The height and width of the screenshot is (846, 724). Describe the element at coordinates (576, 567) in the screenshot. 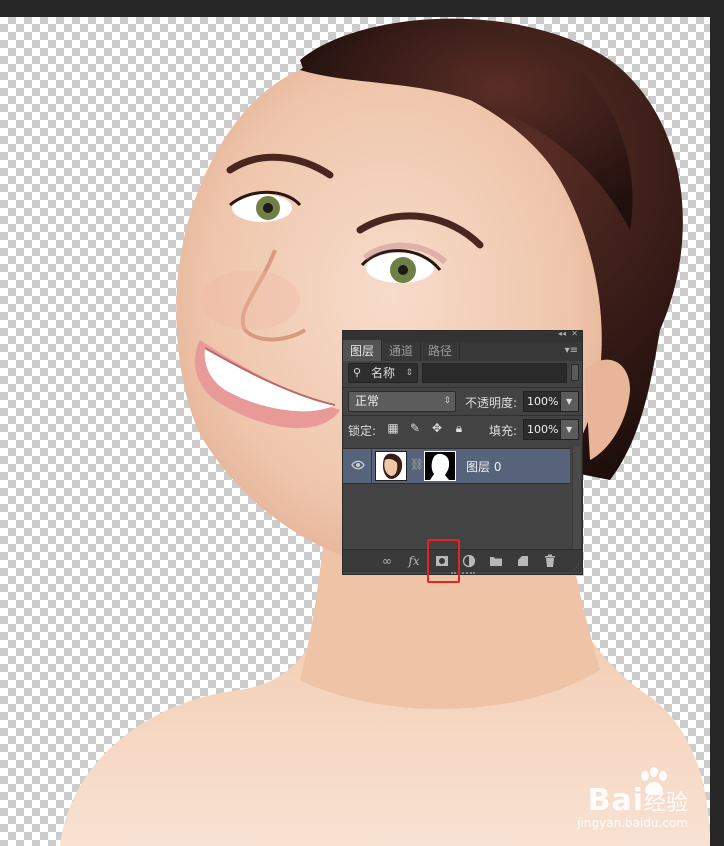

I see `resize-grip-icon: ⋰` at that location.